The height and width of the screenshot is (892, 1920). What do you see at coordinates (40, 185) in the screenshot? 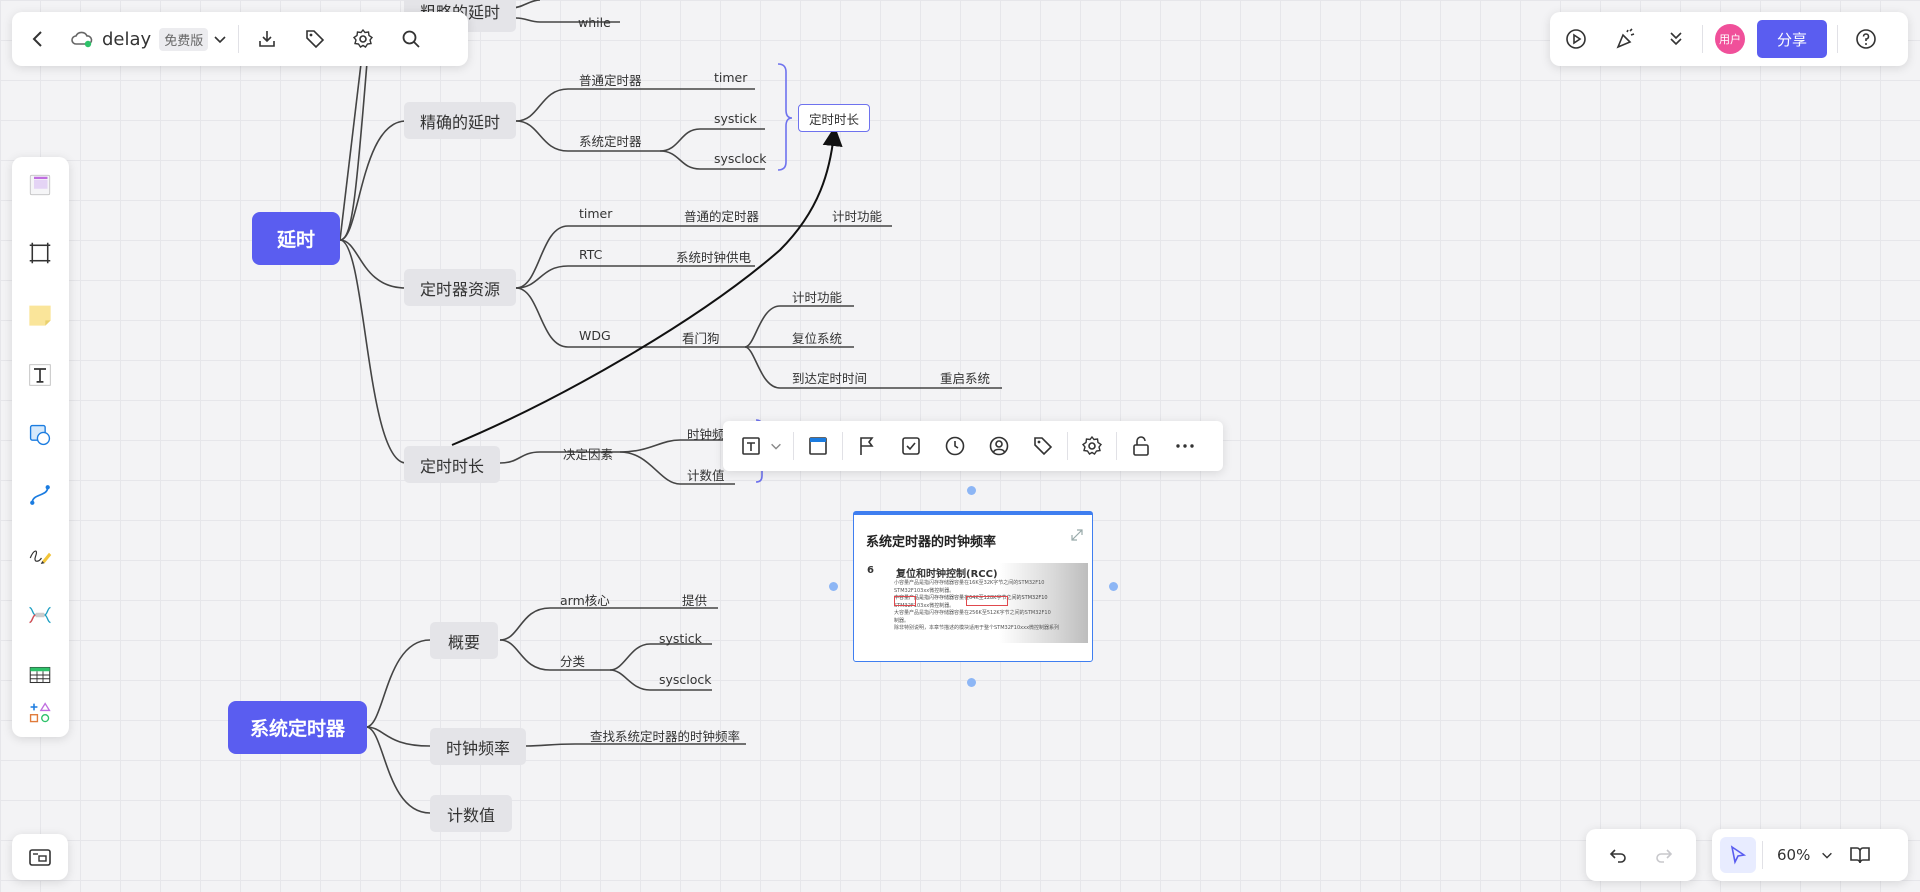
I see `template-icon` at bounding box center [40, 185].